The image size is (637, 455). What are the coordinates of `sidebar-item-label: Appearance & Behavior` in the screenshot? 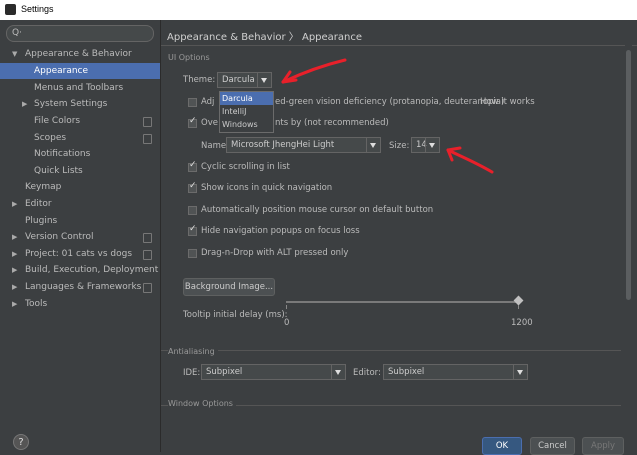 It's located at (78, 54).